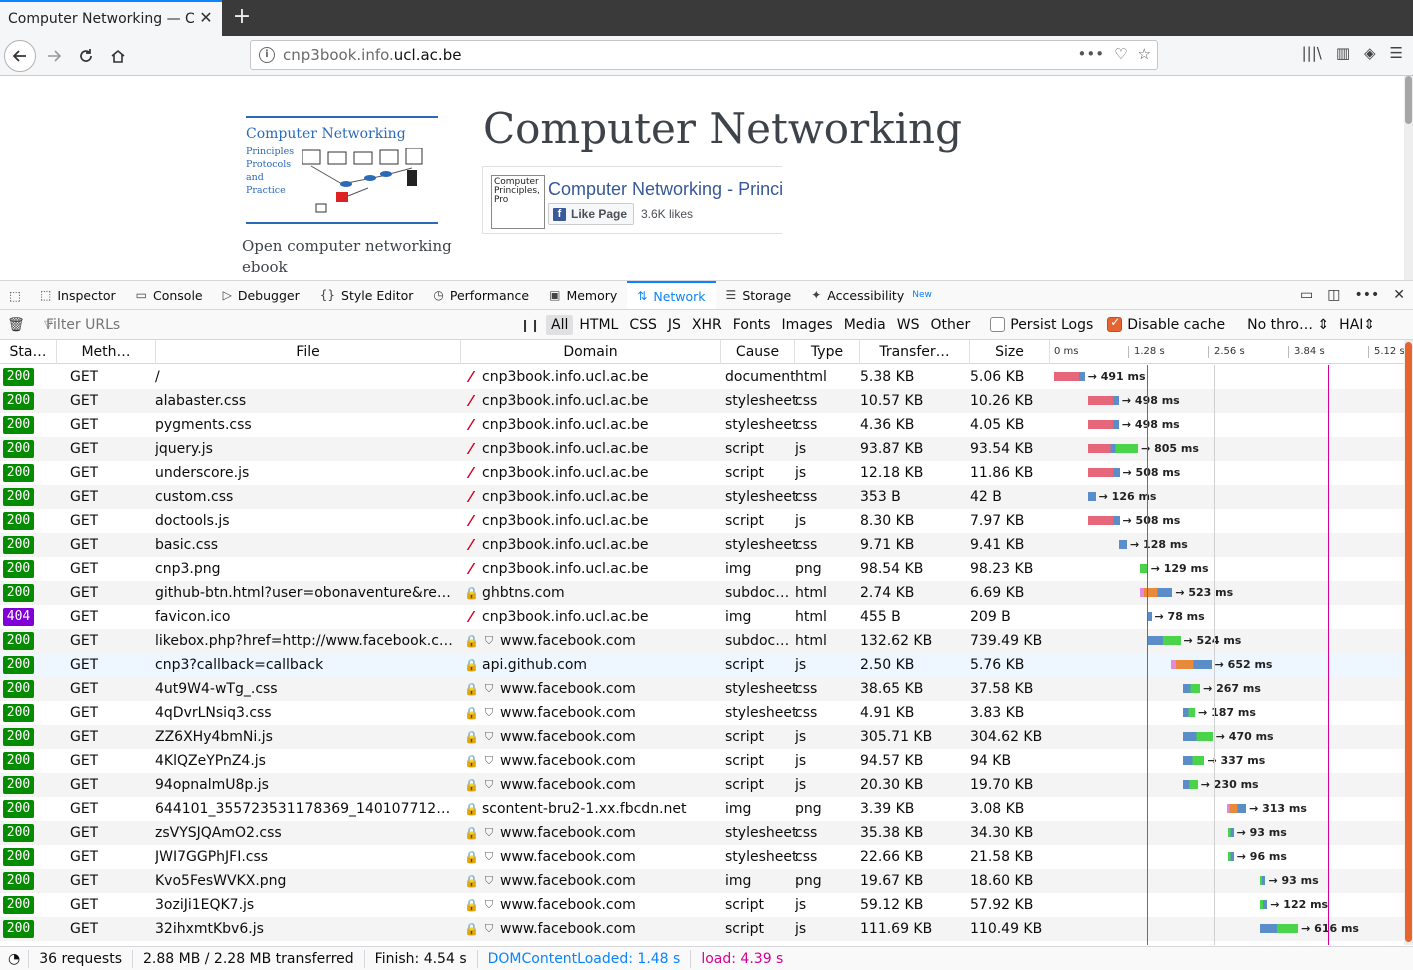 This screenshot has height=970, width=1413. I want to click on transferred-cell: 19.67 KB, so click(892, 881).